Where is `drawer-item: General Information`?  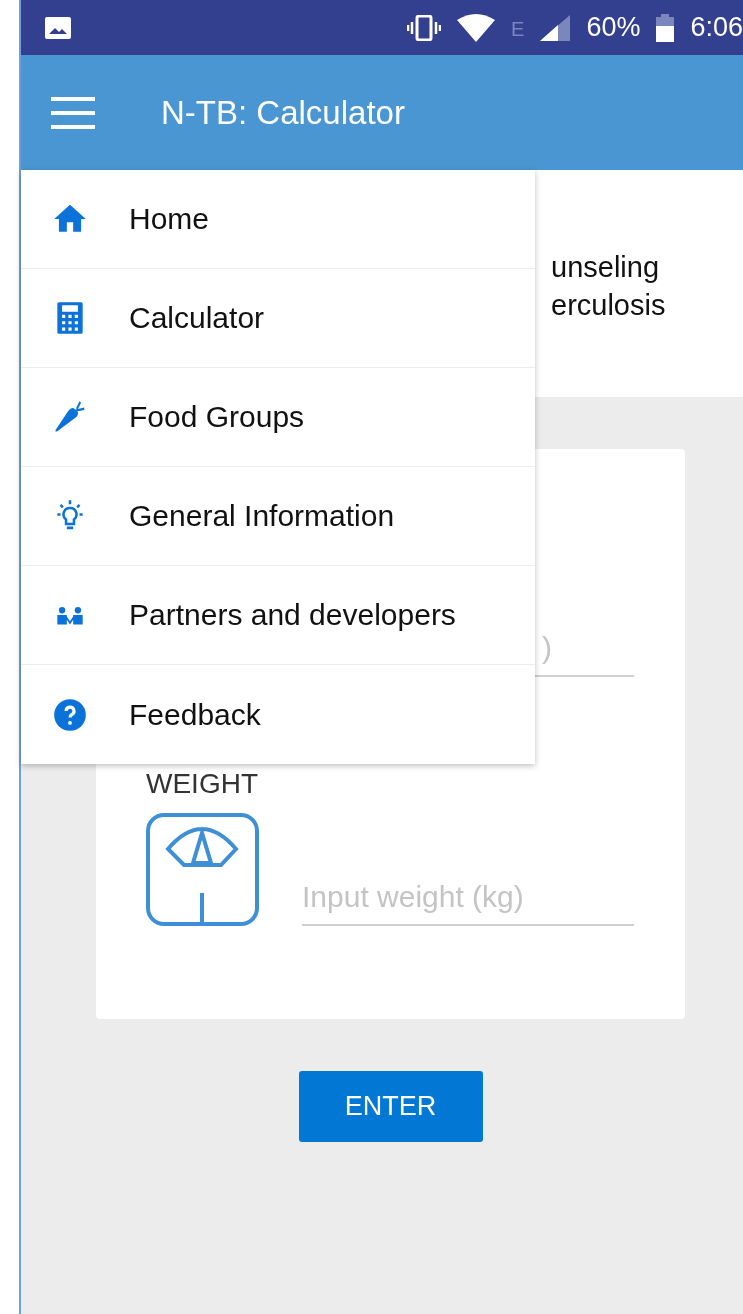
drawer-item: General Information is located at coordinates (278, 516).